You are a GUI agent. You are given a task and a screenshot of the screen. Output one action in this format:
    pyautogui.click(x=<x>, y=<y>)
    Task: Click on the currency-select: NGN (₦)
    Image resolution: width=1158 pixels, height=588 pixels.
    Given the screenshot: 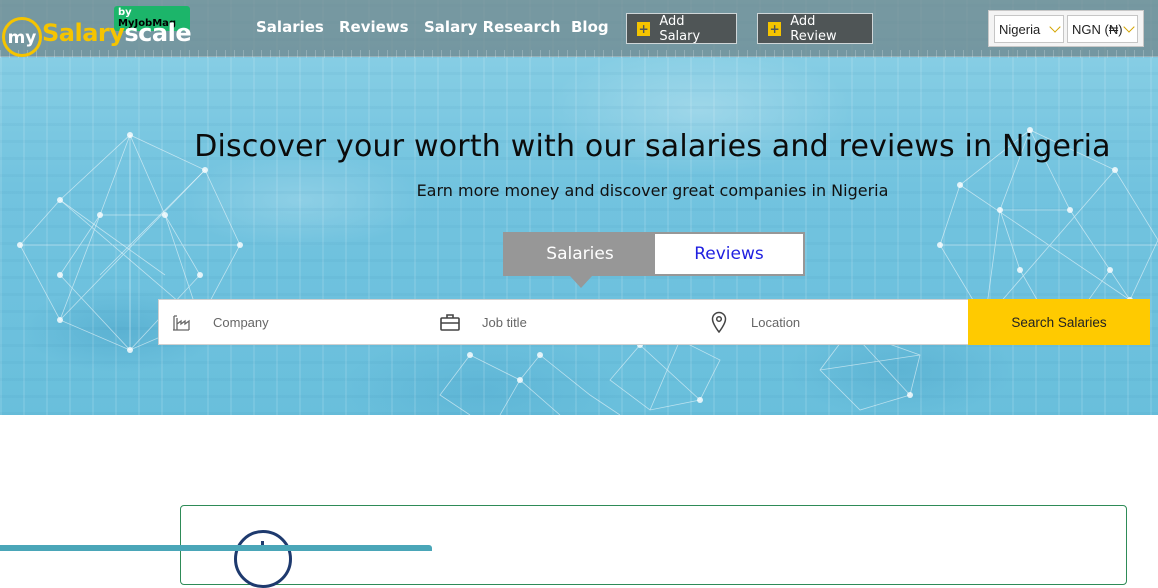 What is the action you would take?
    pyautogui.click(x=1102, y=29)
    